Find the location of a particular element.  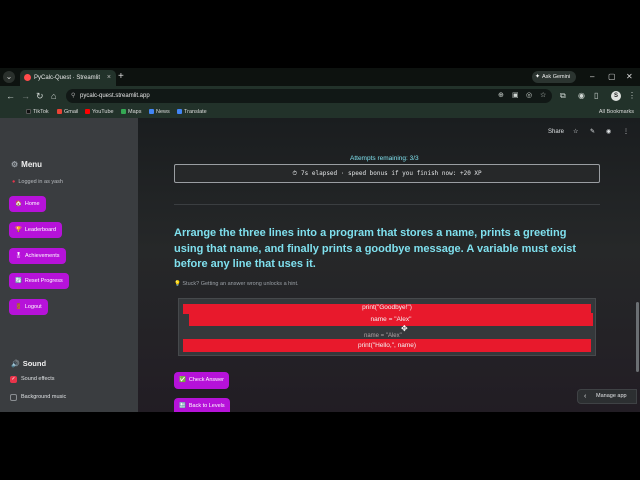

home-label: Home is located at coordinates (32, 204).